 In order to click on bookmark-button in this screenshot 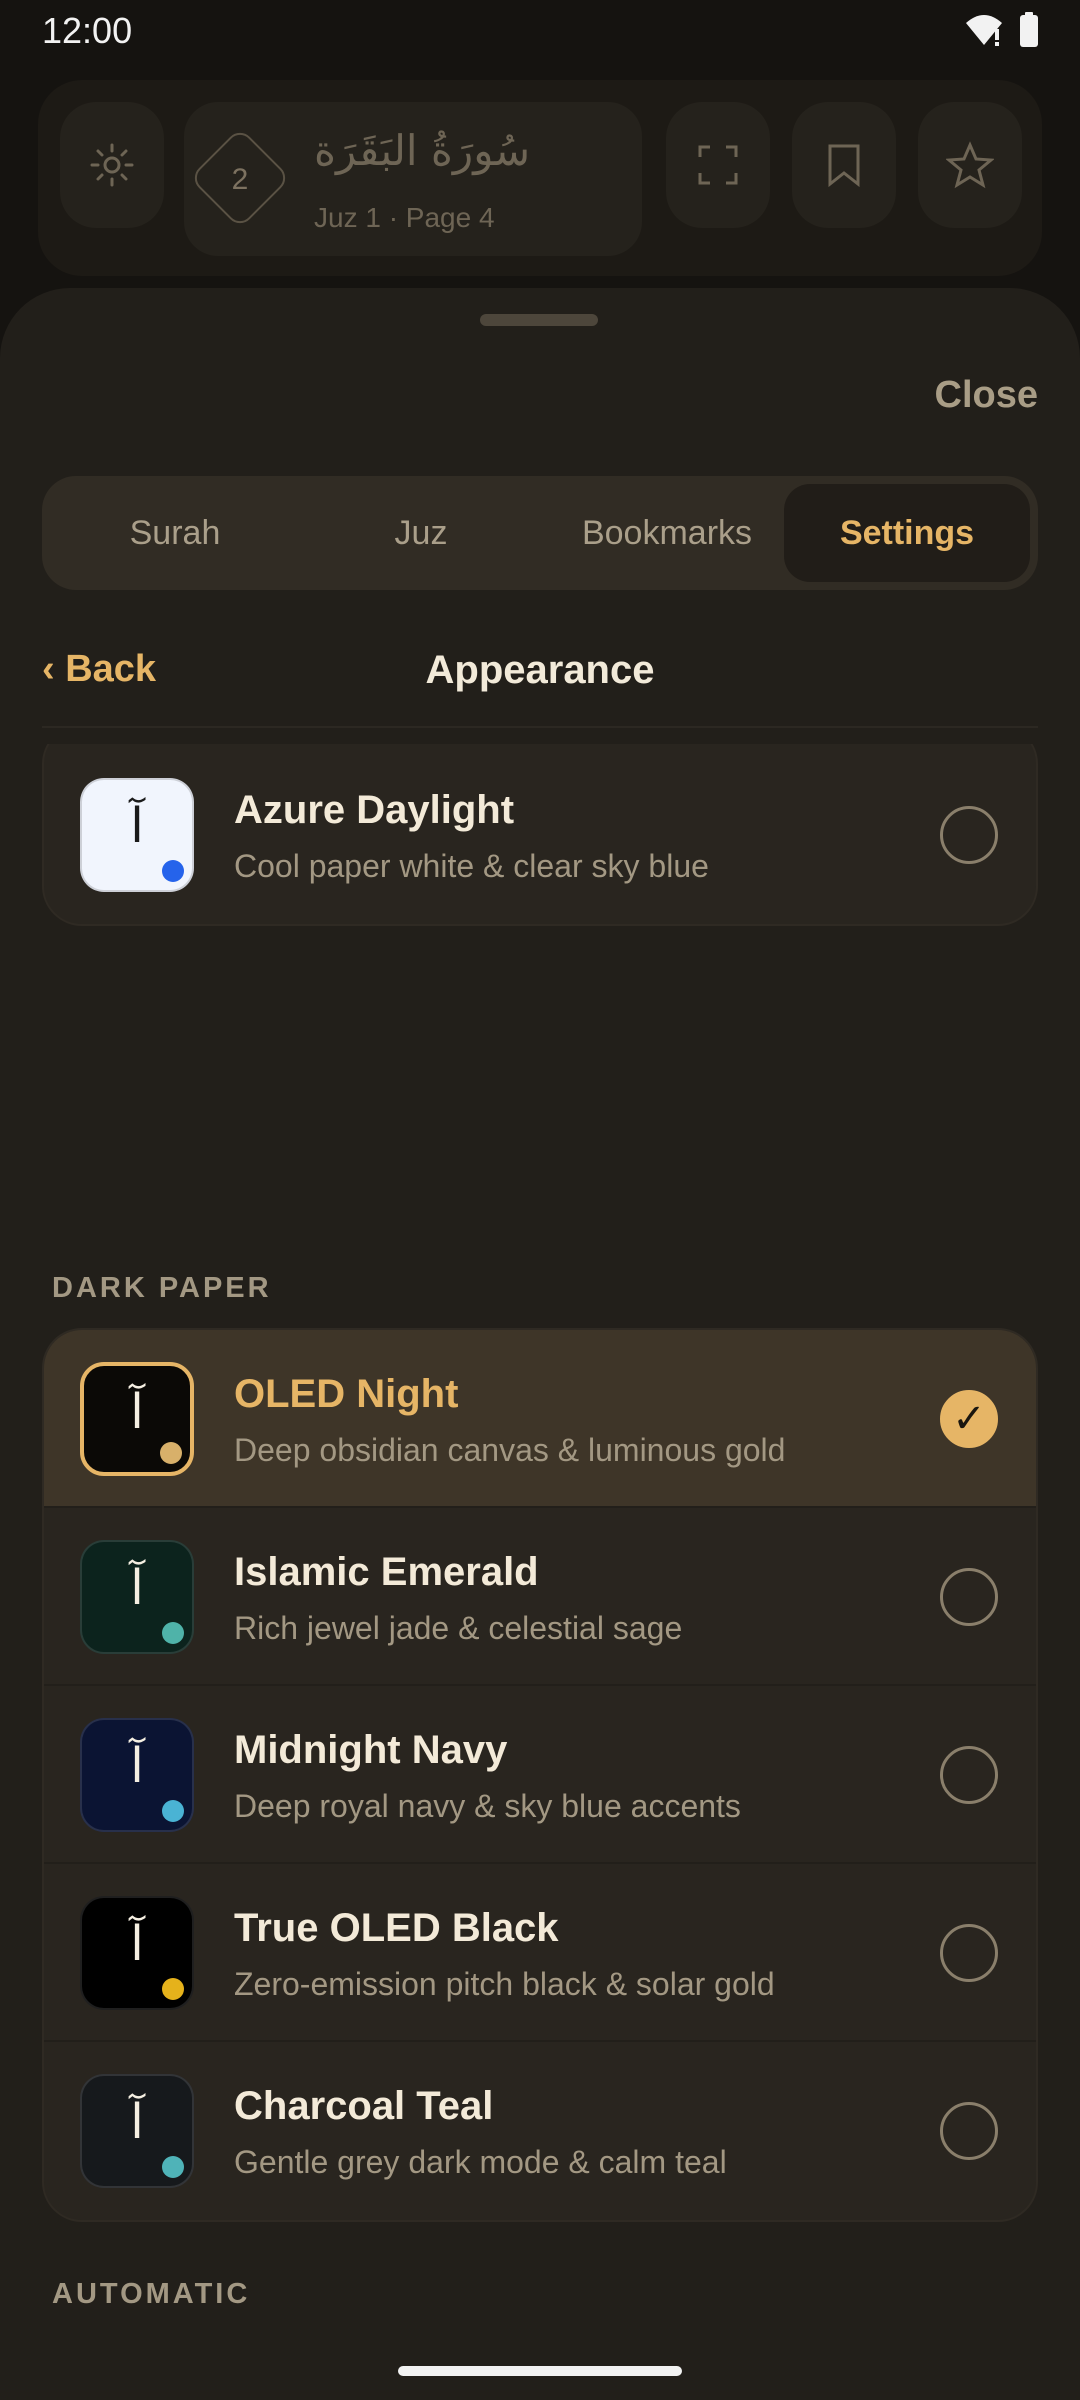, I will do `click(844, 165)`.